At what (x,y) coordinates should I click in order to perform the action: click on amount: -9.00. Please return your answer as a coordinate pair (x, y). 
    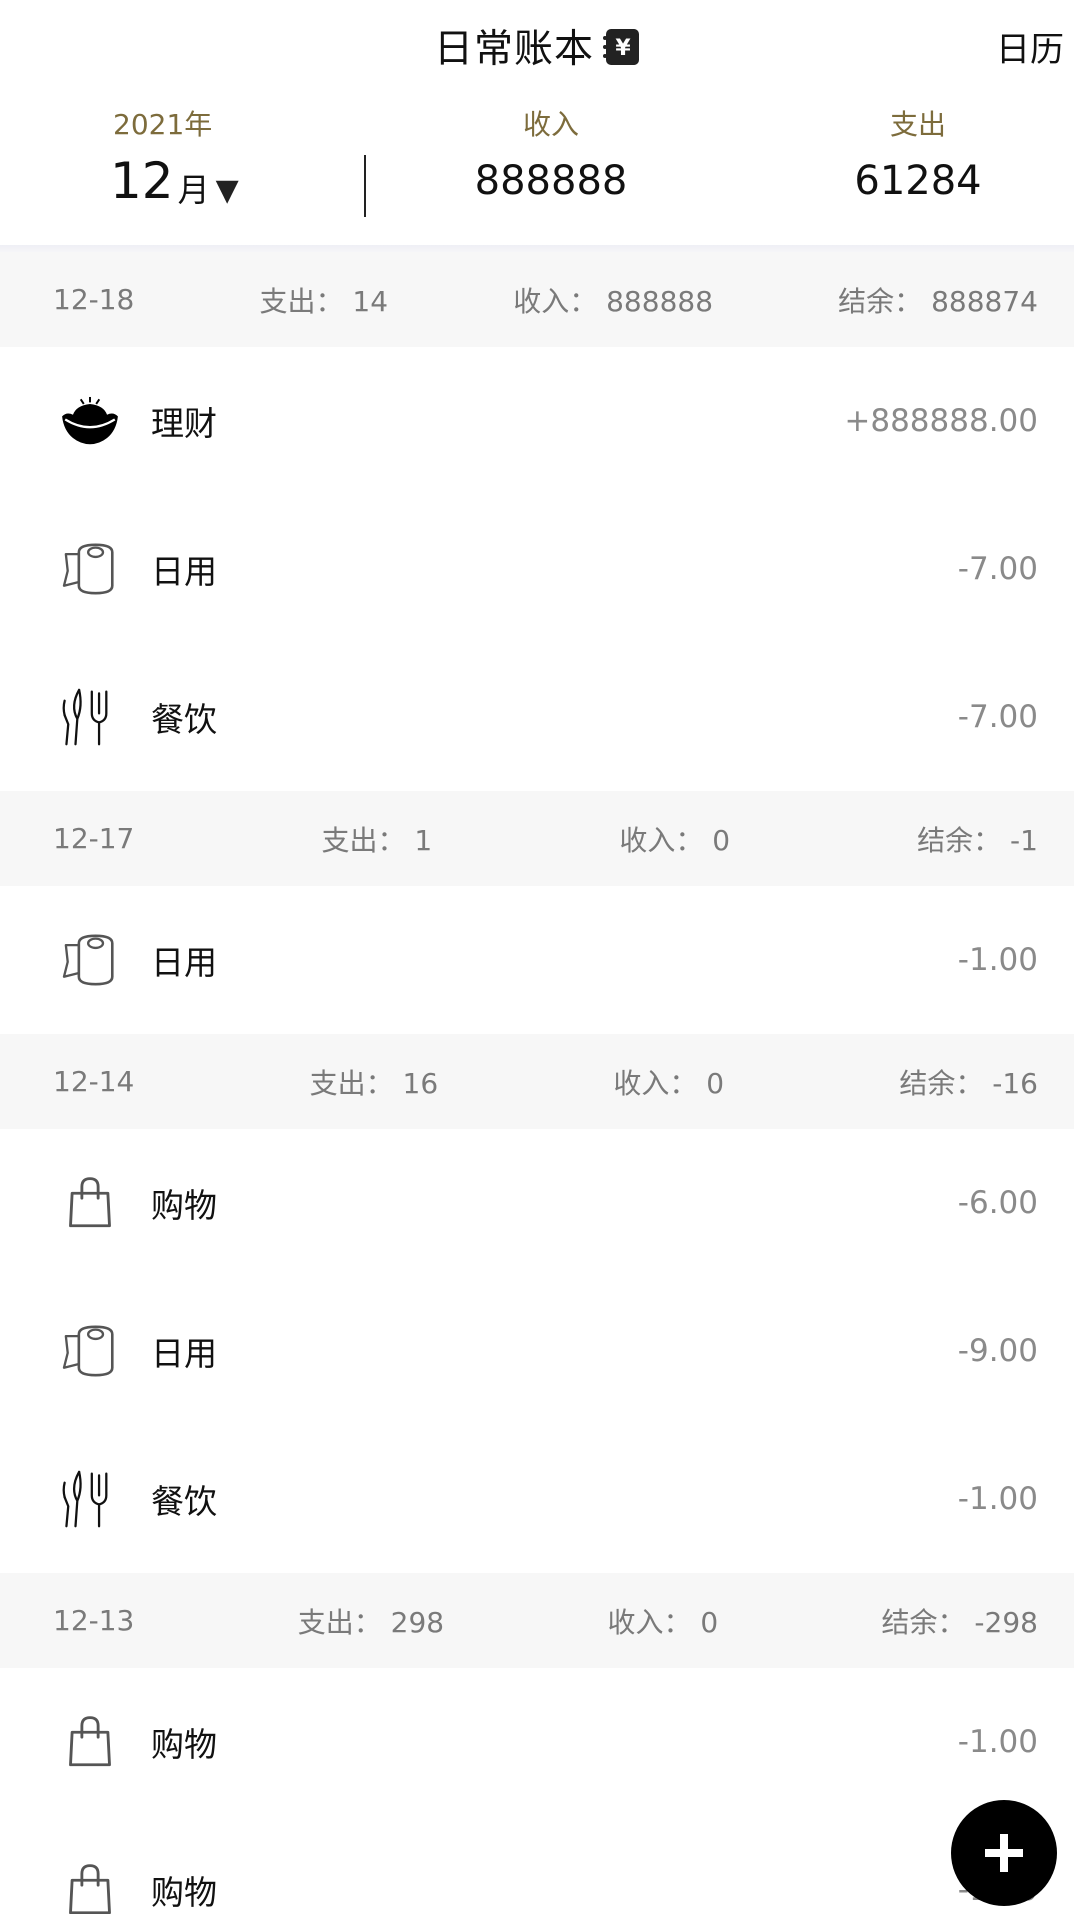
    Looking at the image, I should click on (997, 1351).